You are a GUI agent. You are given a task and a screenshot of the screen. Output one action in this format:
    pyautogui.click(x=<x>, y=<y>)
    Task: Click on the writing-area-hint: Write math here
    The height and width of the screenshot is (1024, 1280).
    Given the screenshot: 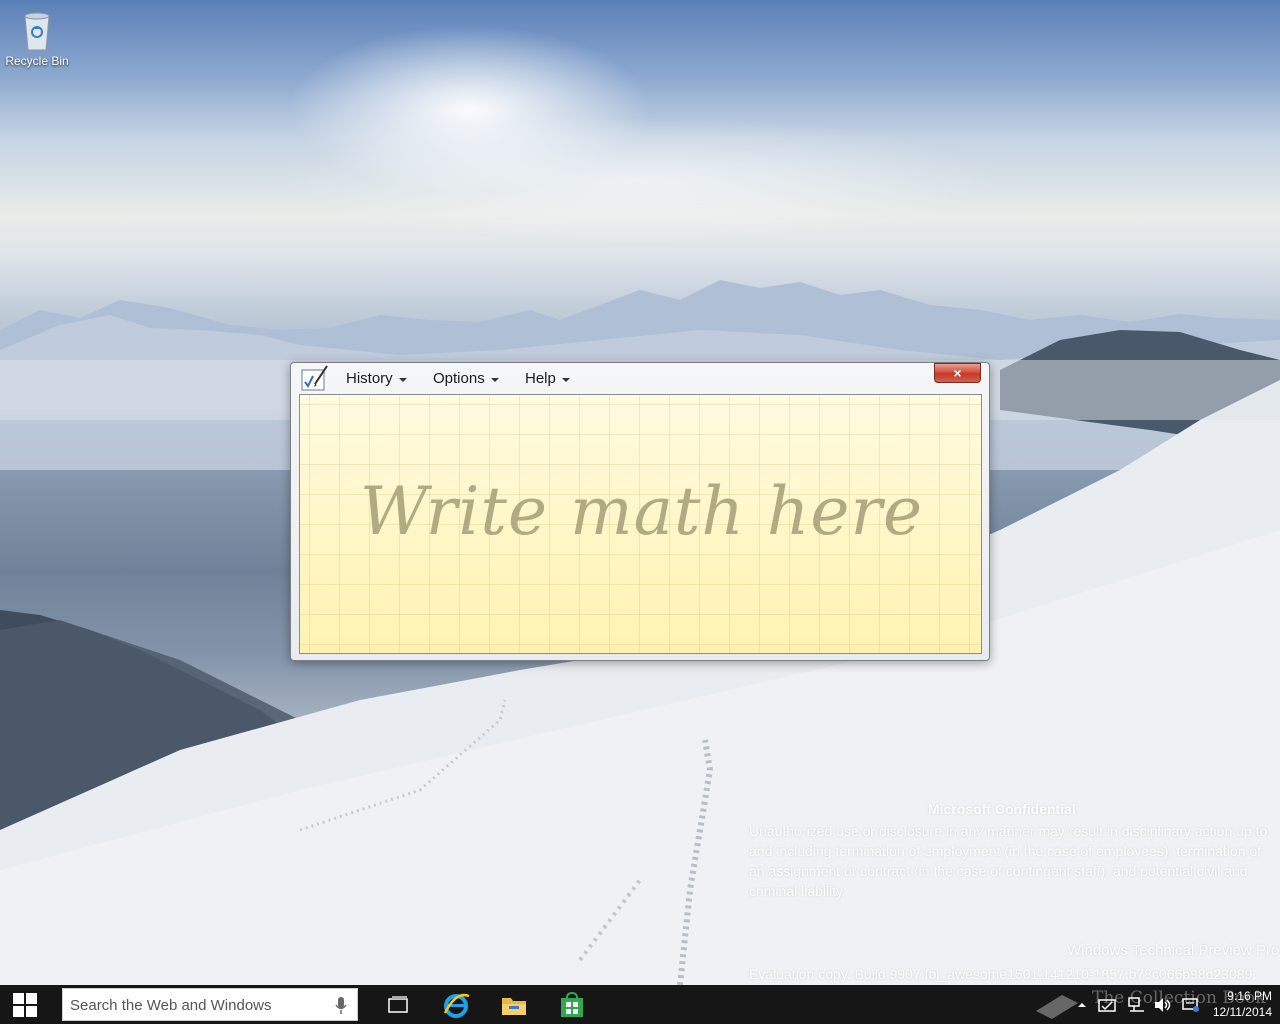 What is the action you would take?
    pyautogui.click(x=641, y=511)
    